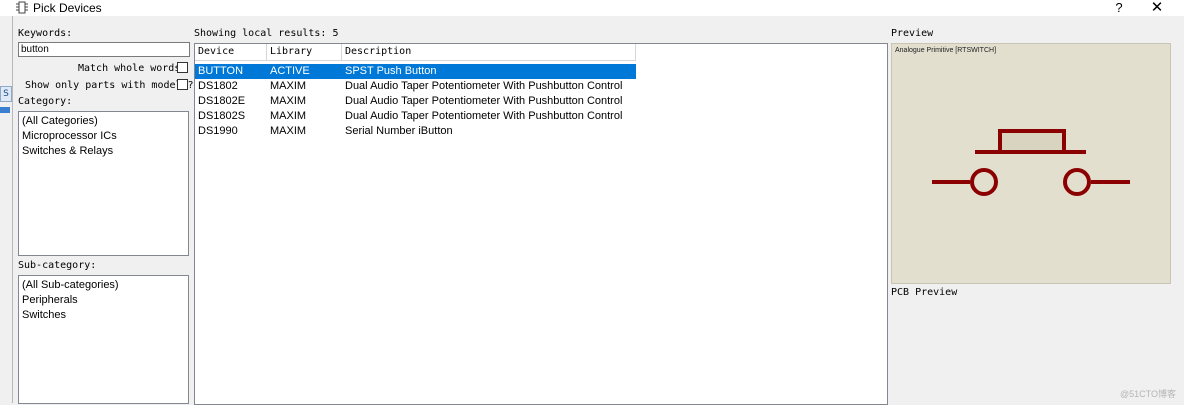  Describe the element at coordinates (103, 300) in the screenshot. I see `subcategory-item: Peripherals` at that location.